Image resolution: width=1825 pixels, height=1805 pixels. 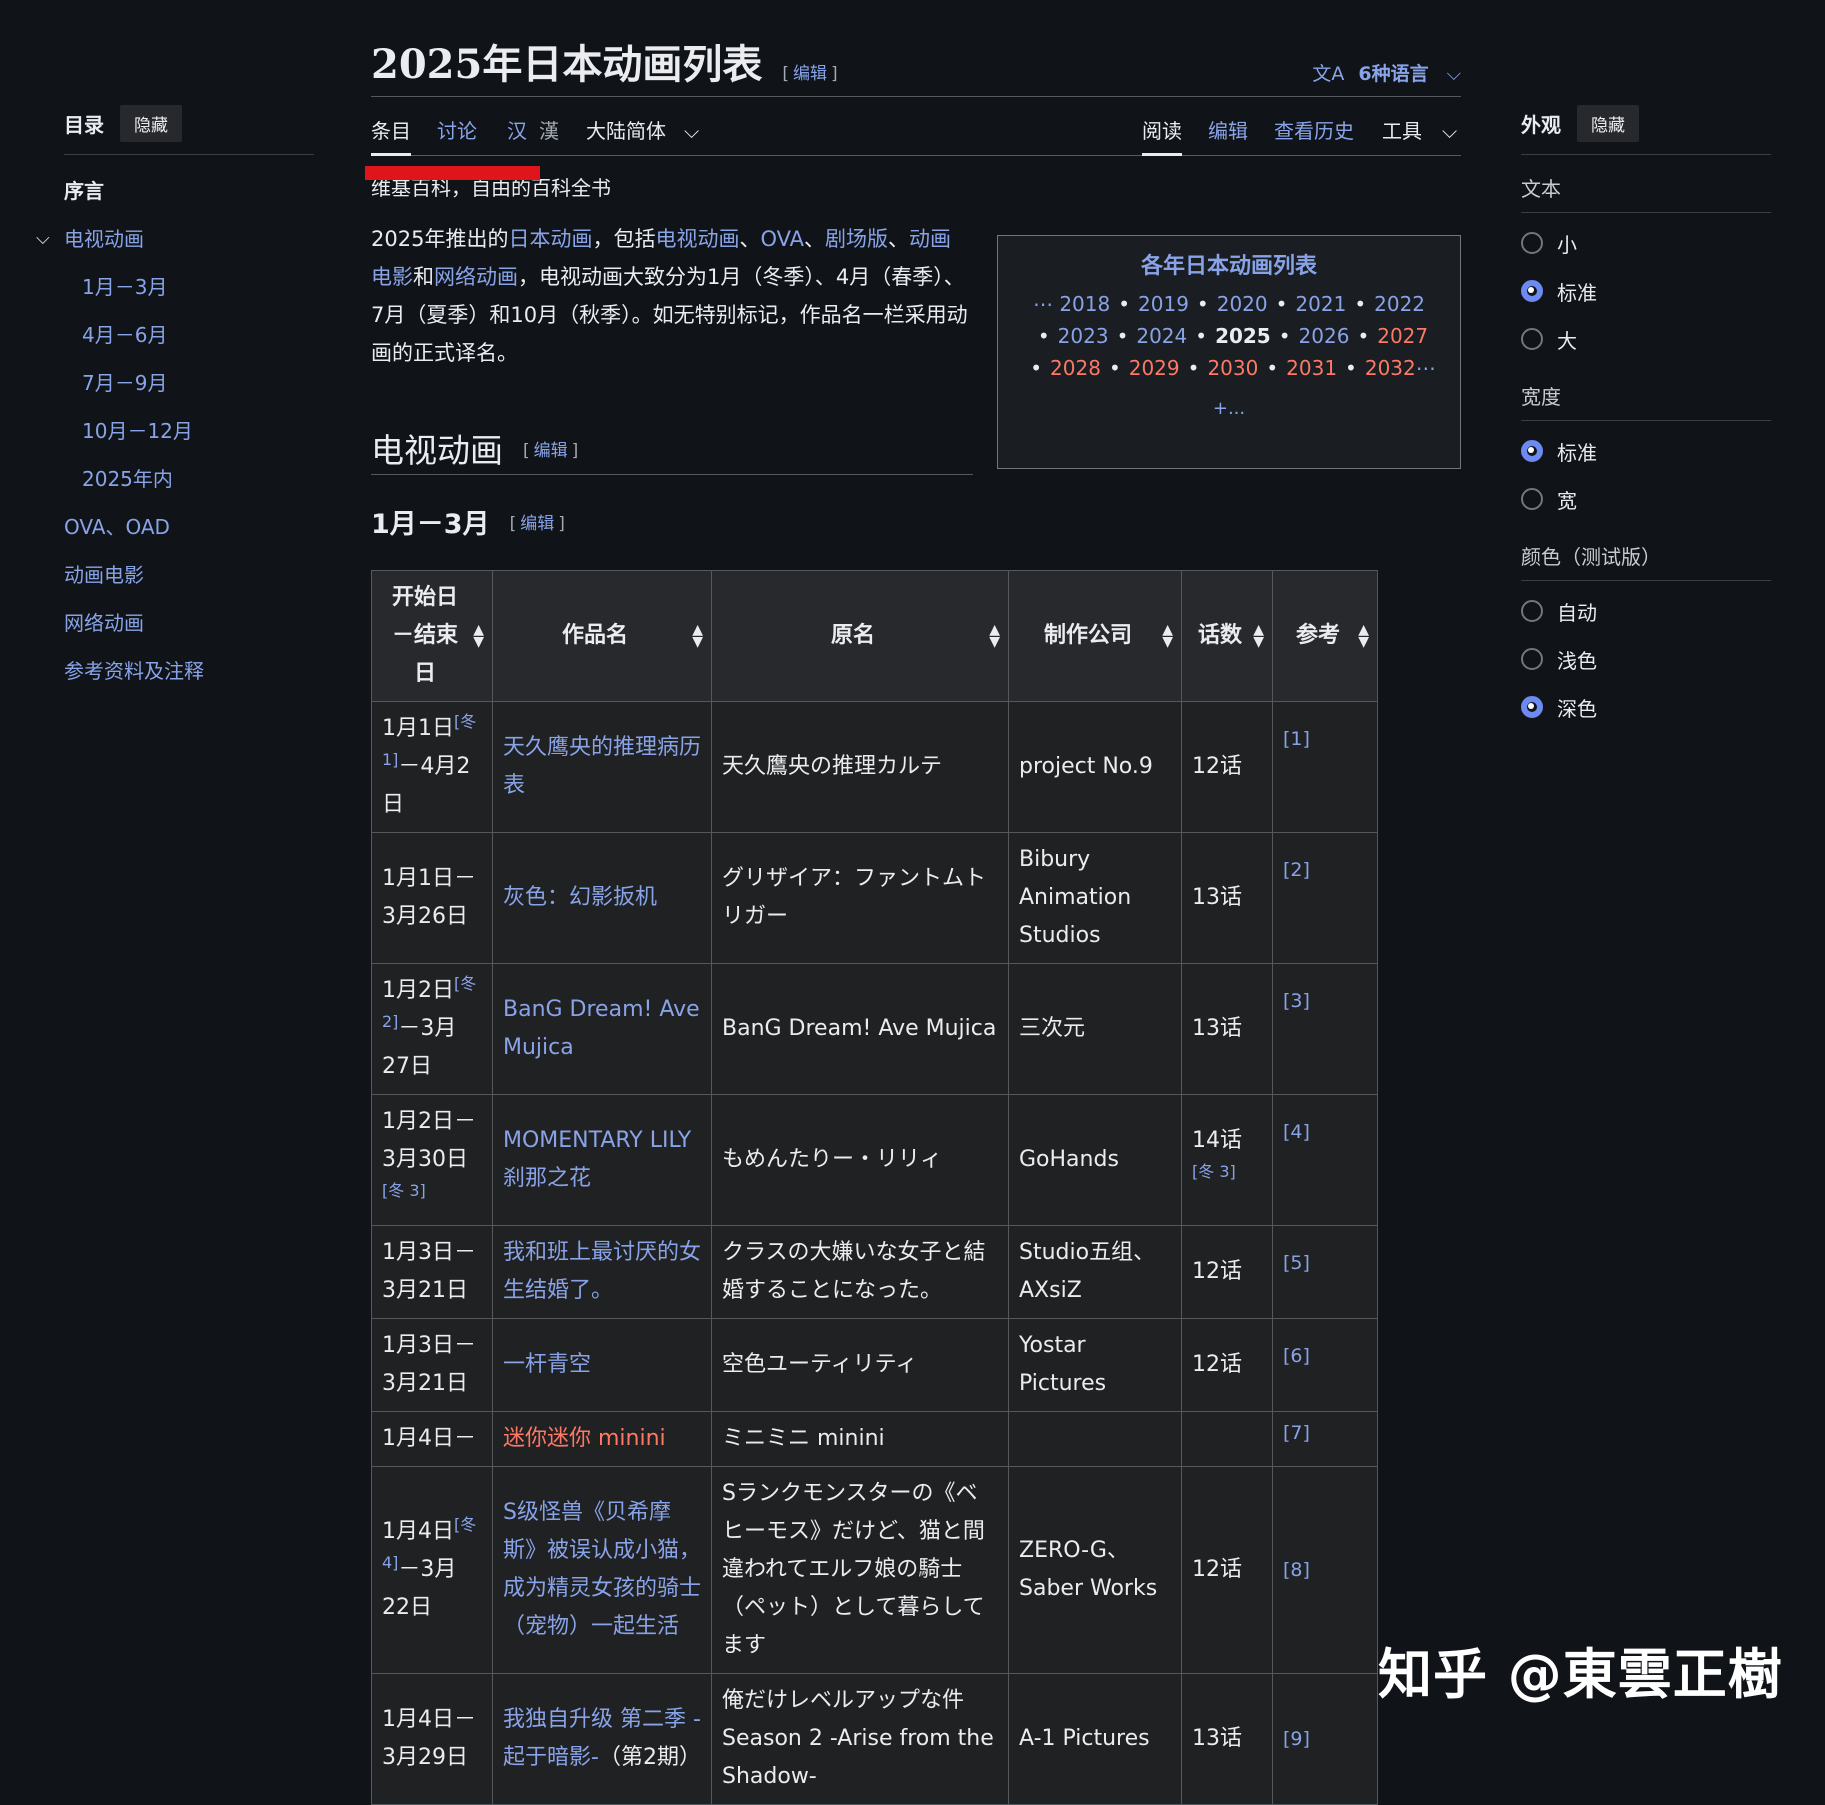 What do you see at coordinates (642, 129) in the screenshot?
I see `variant-dropdown: 大陆简体 ⌵` at bounding box center [642, 129].